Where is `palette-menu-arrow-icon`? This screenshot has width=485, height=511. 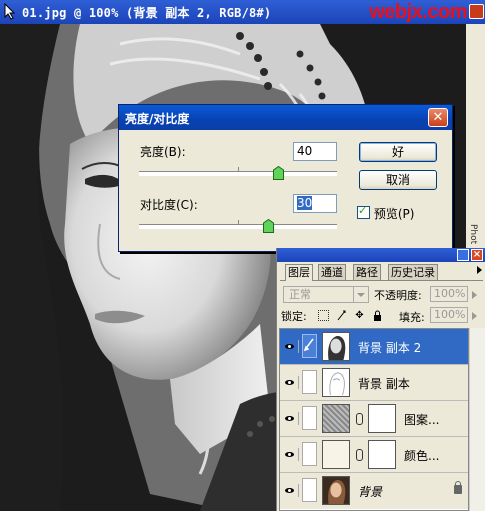 palette-menu-arrow-icon is located at coordinates (479, 270).